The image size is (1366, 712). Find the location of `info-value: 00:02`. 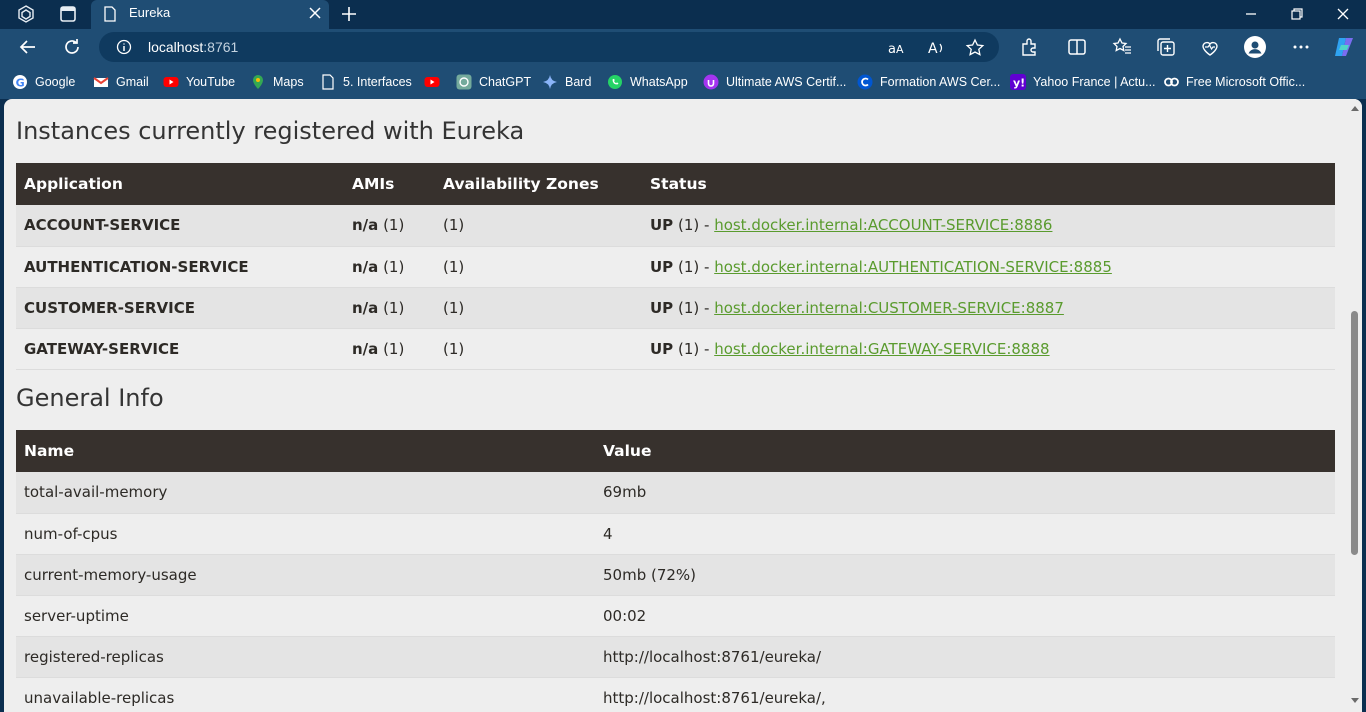

info-value: 00:02 is located at coordinates (965, 616).